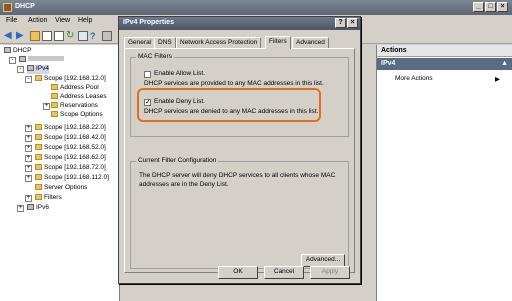  What do you see at coordinates (239, 23) in the screenshot?
I see `dialog-title-bar: IPv4 Properties ? ×` at bounding box center [239, 23].